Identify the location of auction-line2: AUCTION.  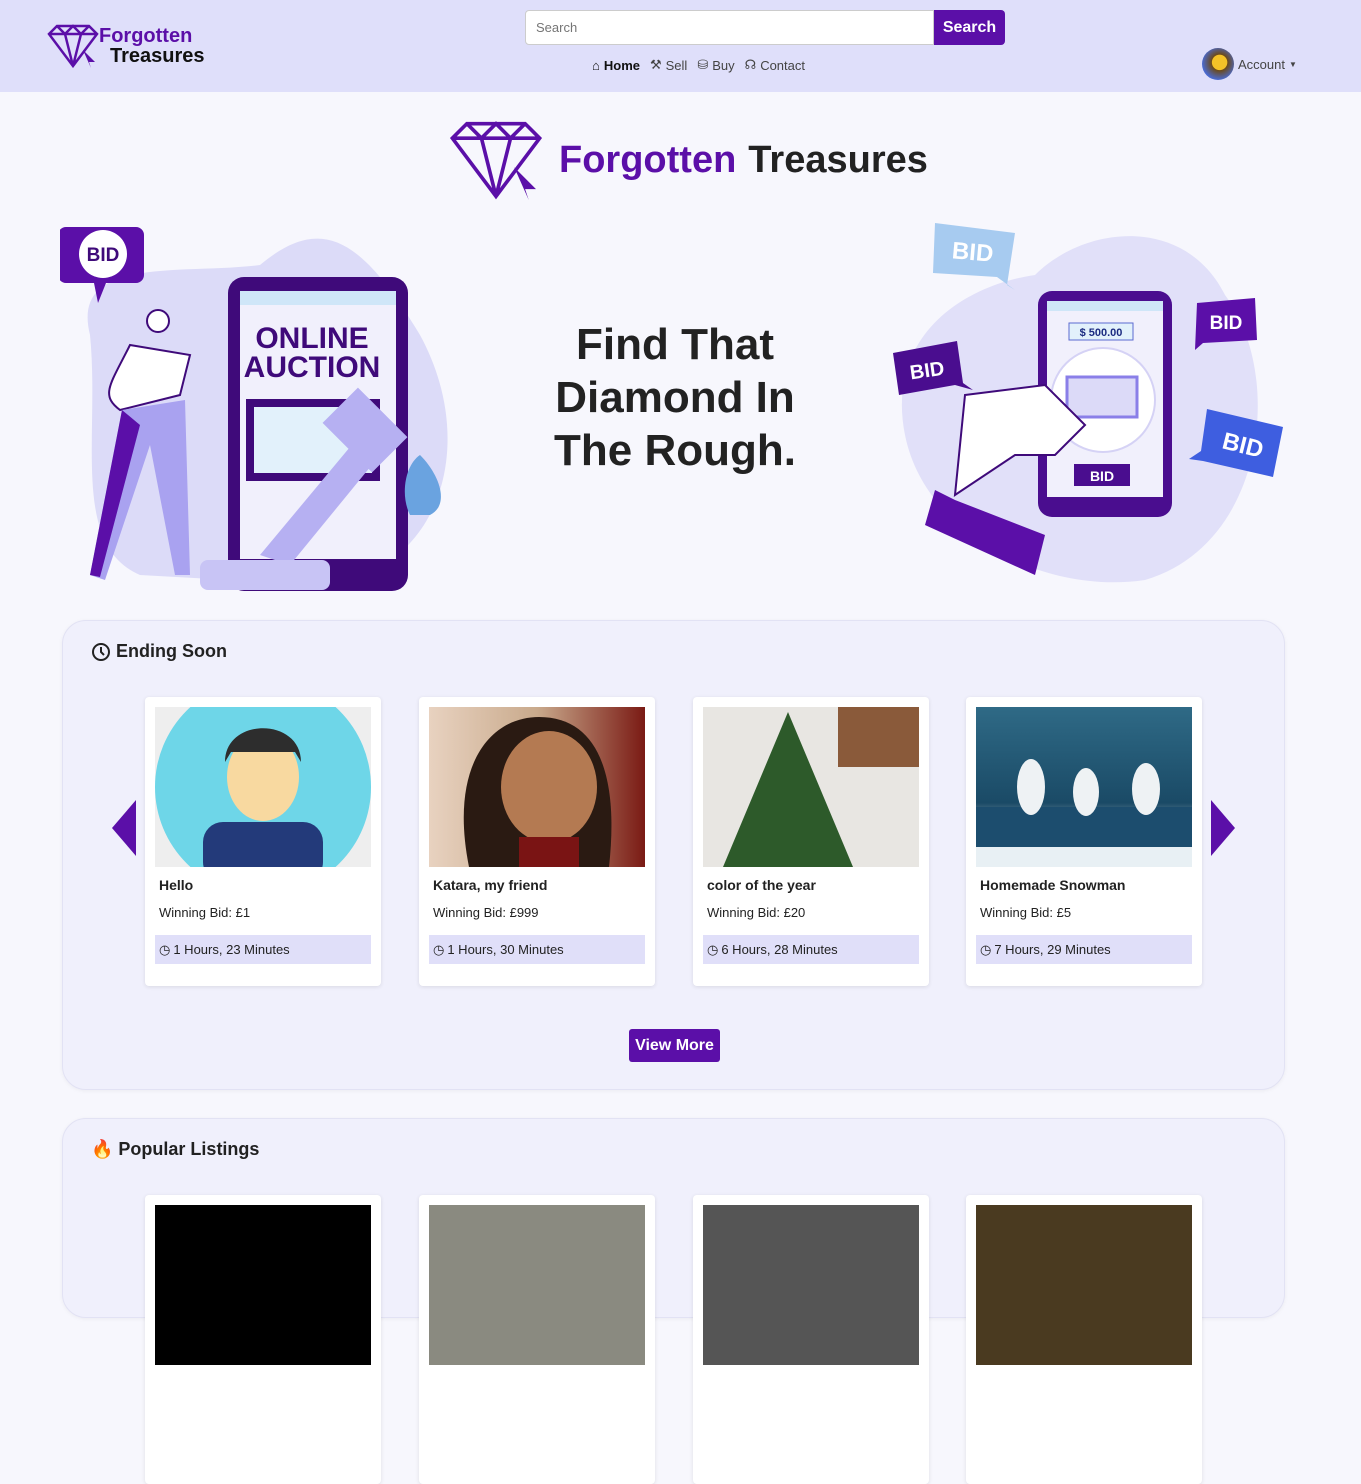
(312, 367).